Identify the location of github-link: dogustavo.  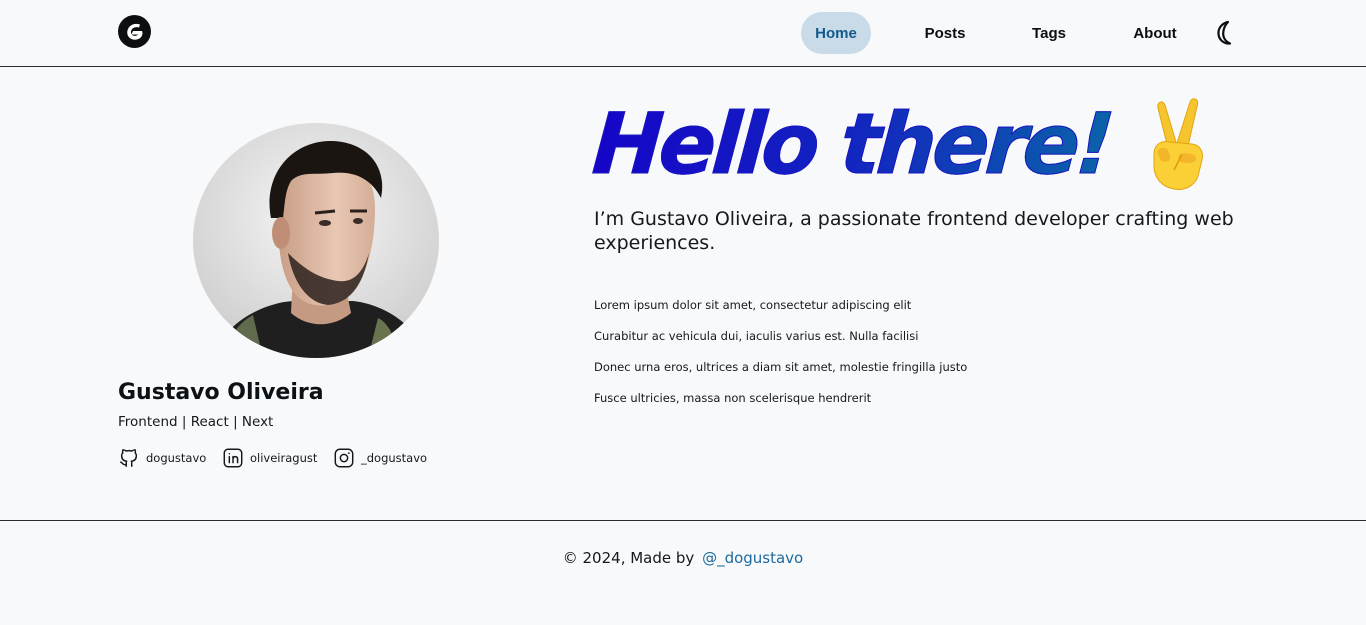
(162, 458).